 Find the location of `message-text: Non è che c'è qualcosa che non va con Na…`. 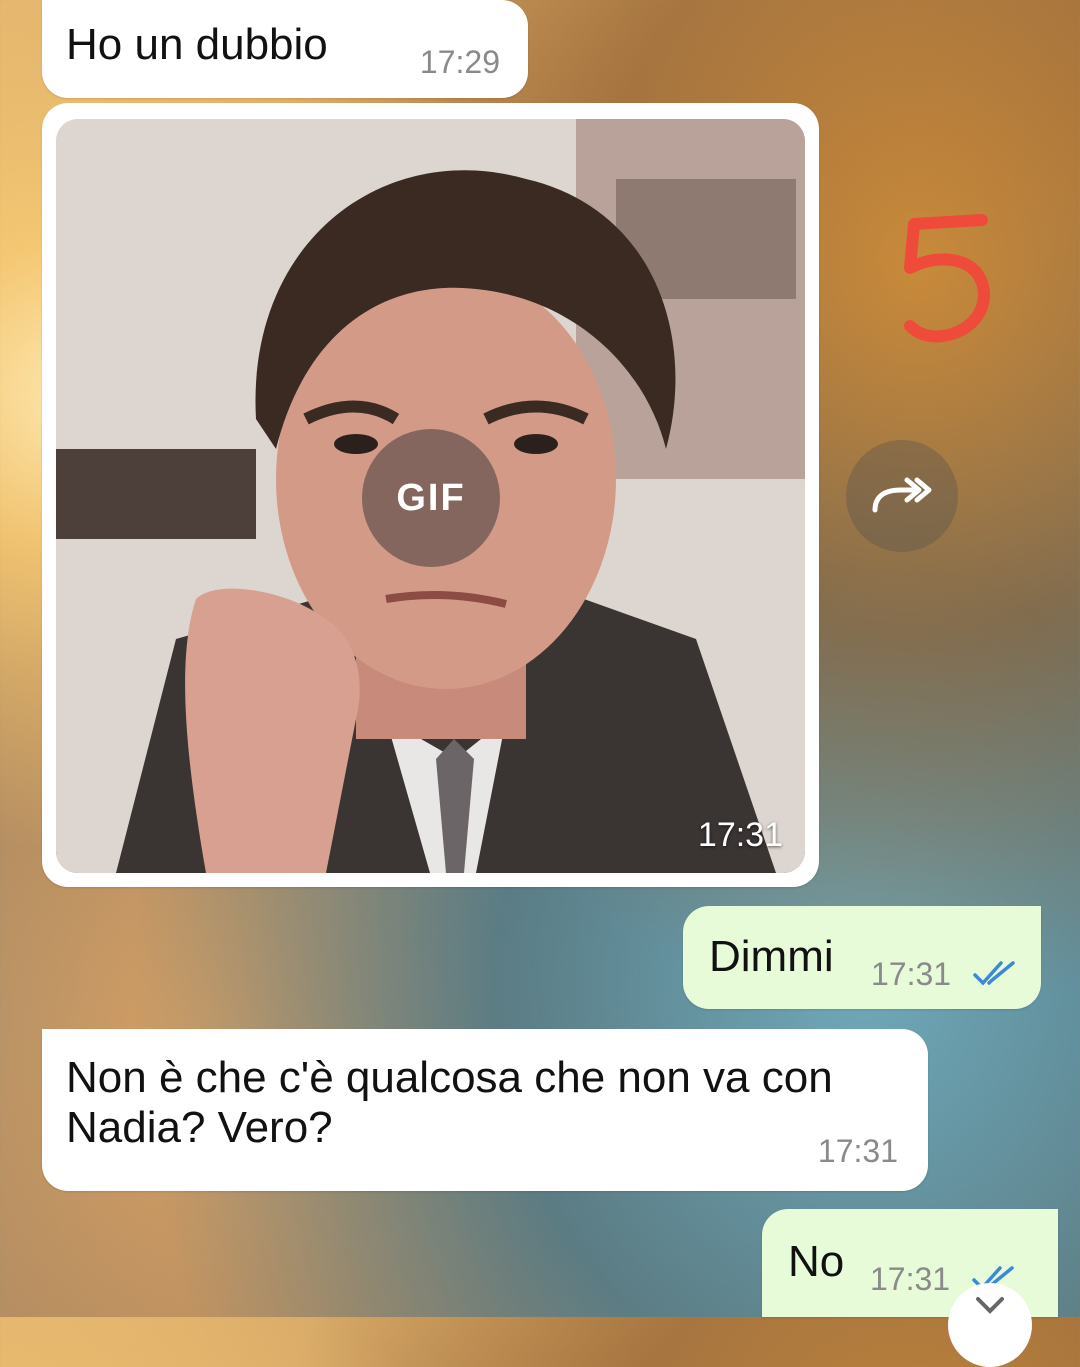

message-text: Non è che c'è qualcosa che non va con Na… is located at coordinates (449, 1102).